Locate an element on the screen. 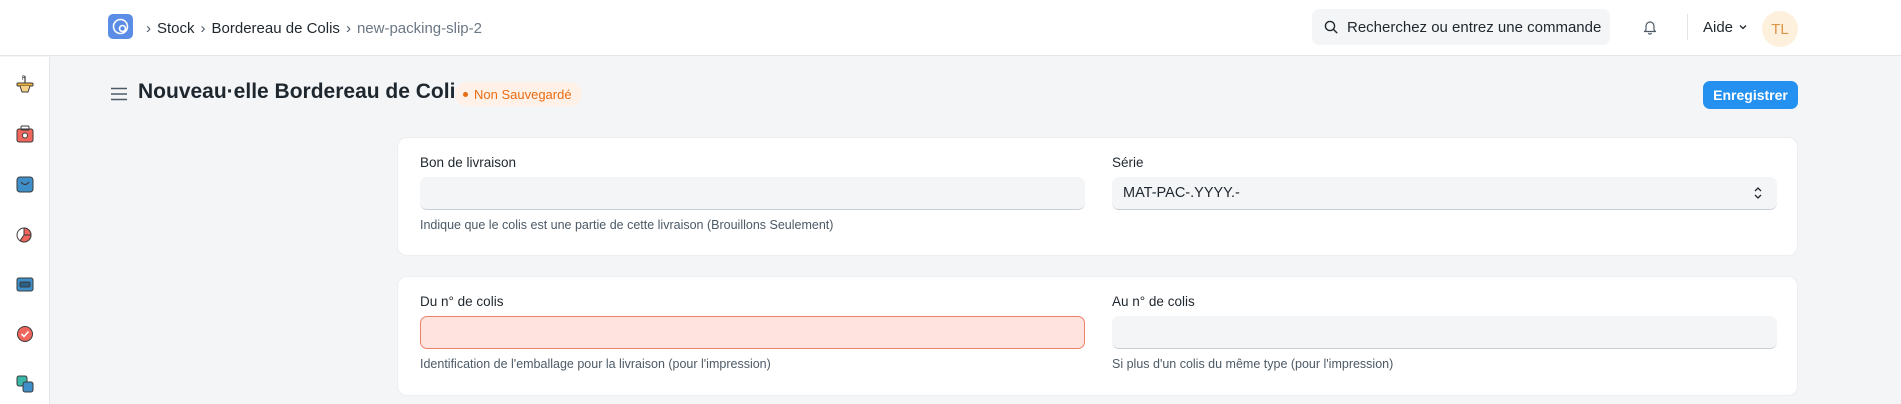 This screenshot has width=1901, height=404. quality-icon is located at coordinates (25, 334).